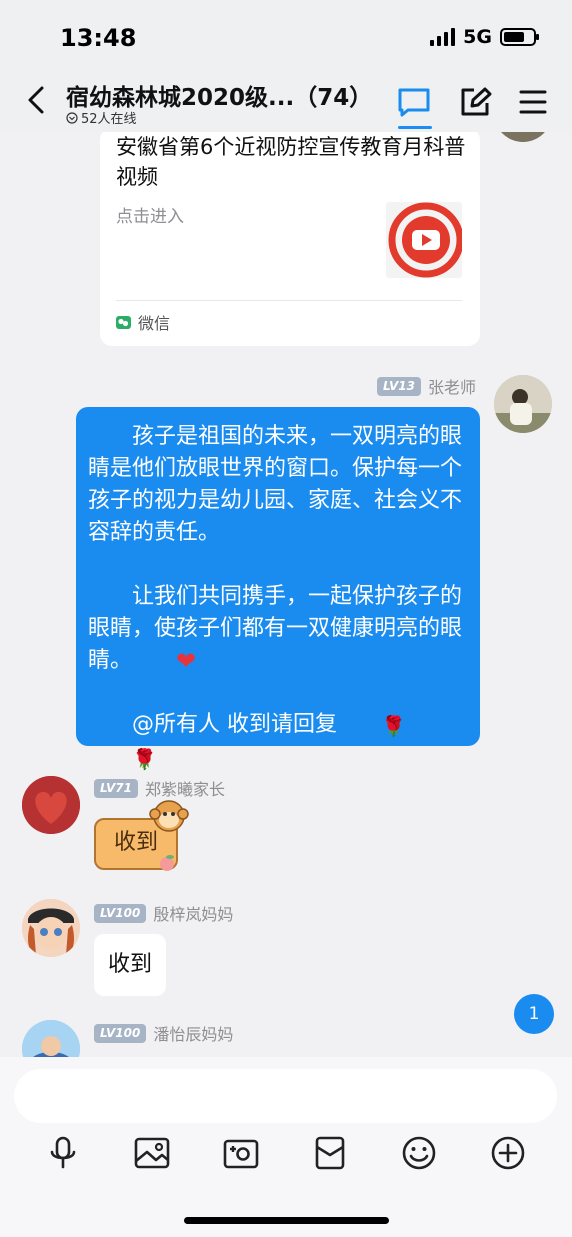  What do you see at coordinates (275, 629) in the screenshot?
I see `message-paragraph: 让我们共同携手，一起保护孩子的眼睛，使孩子们都有一双健康明亮的眼睛。 ❤` at bounding box center [275, 629].